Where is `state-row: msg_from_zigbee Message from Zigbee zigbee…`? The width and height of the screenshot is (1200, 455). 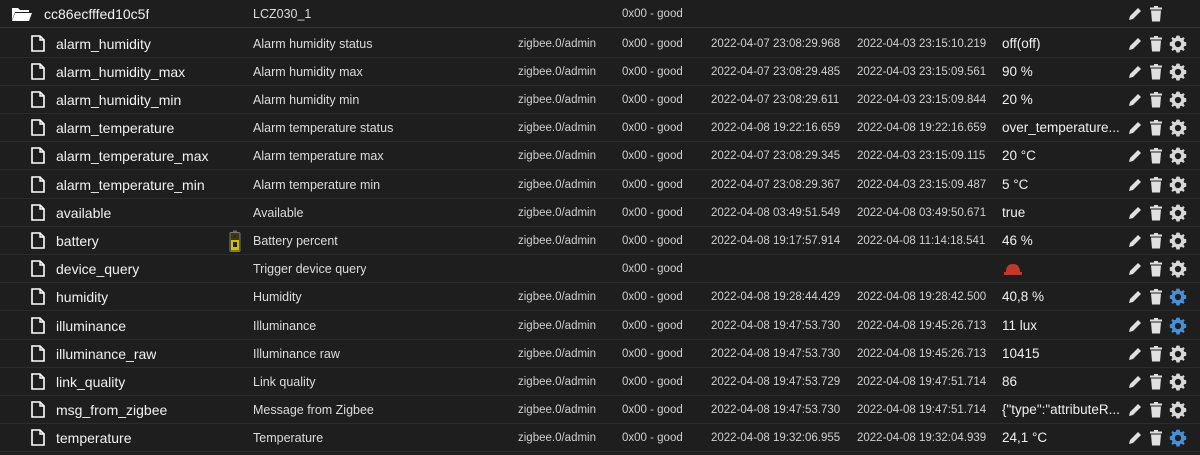
state-row: msg_from_zigbee Message from Zigbee zigbee… is located at coordinates (600, 410).